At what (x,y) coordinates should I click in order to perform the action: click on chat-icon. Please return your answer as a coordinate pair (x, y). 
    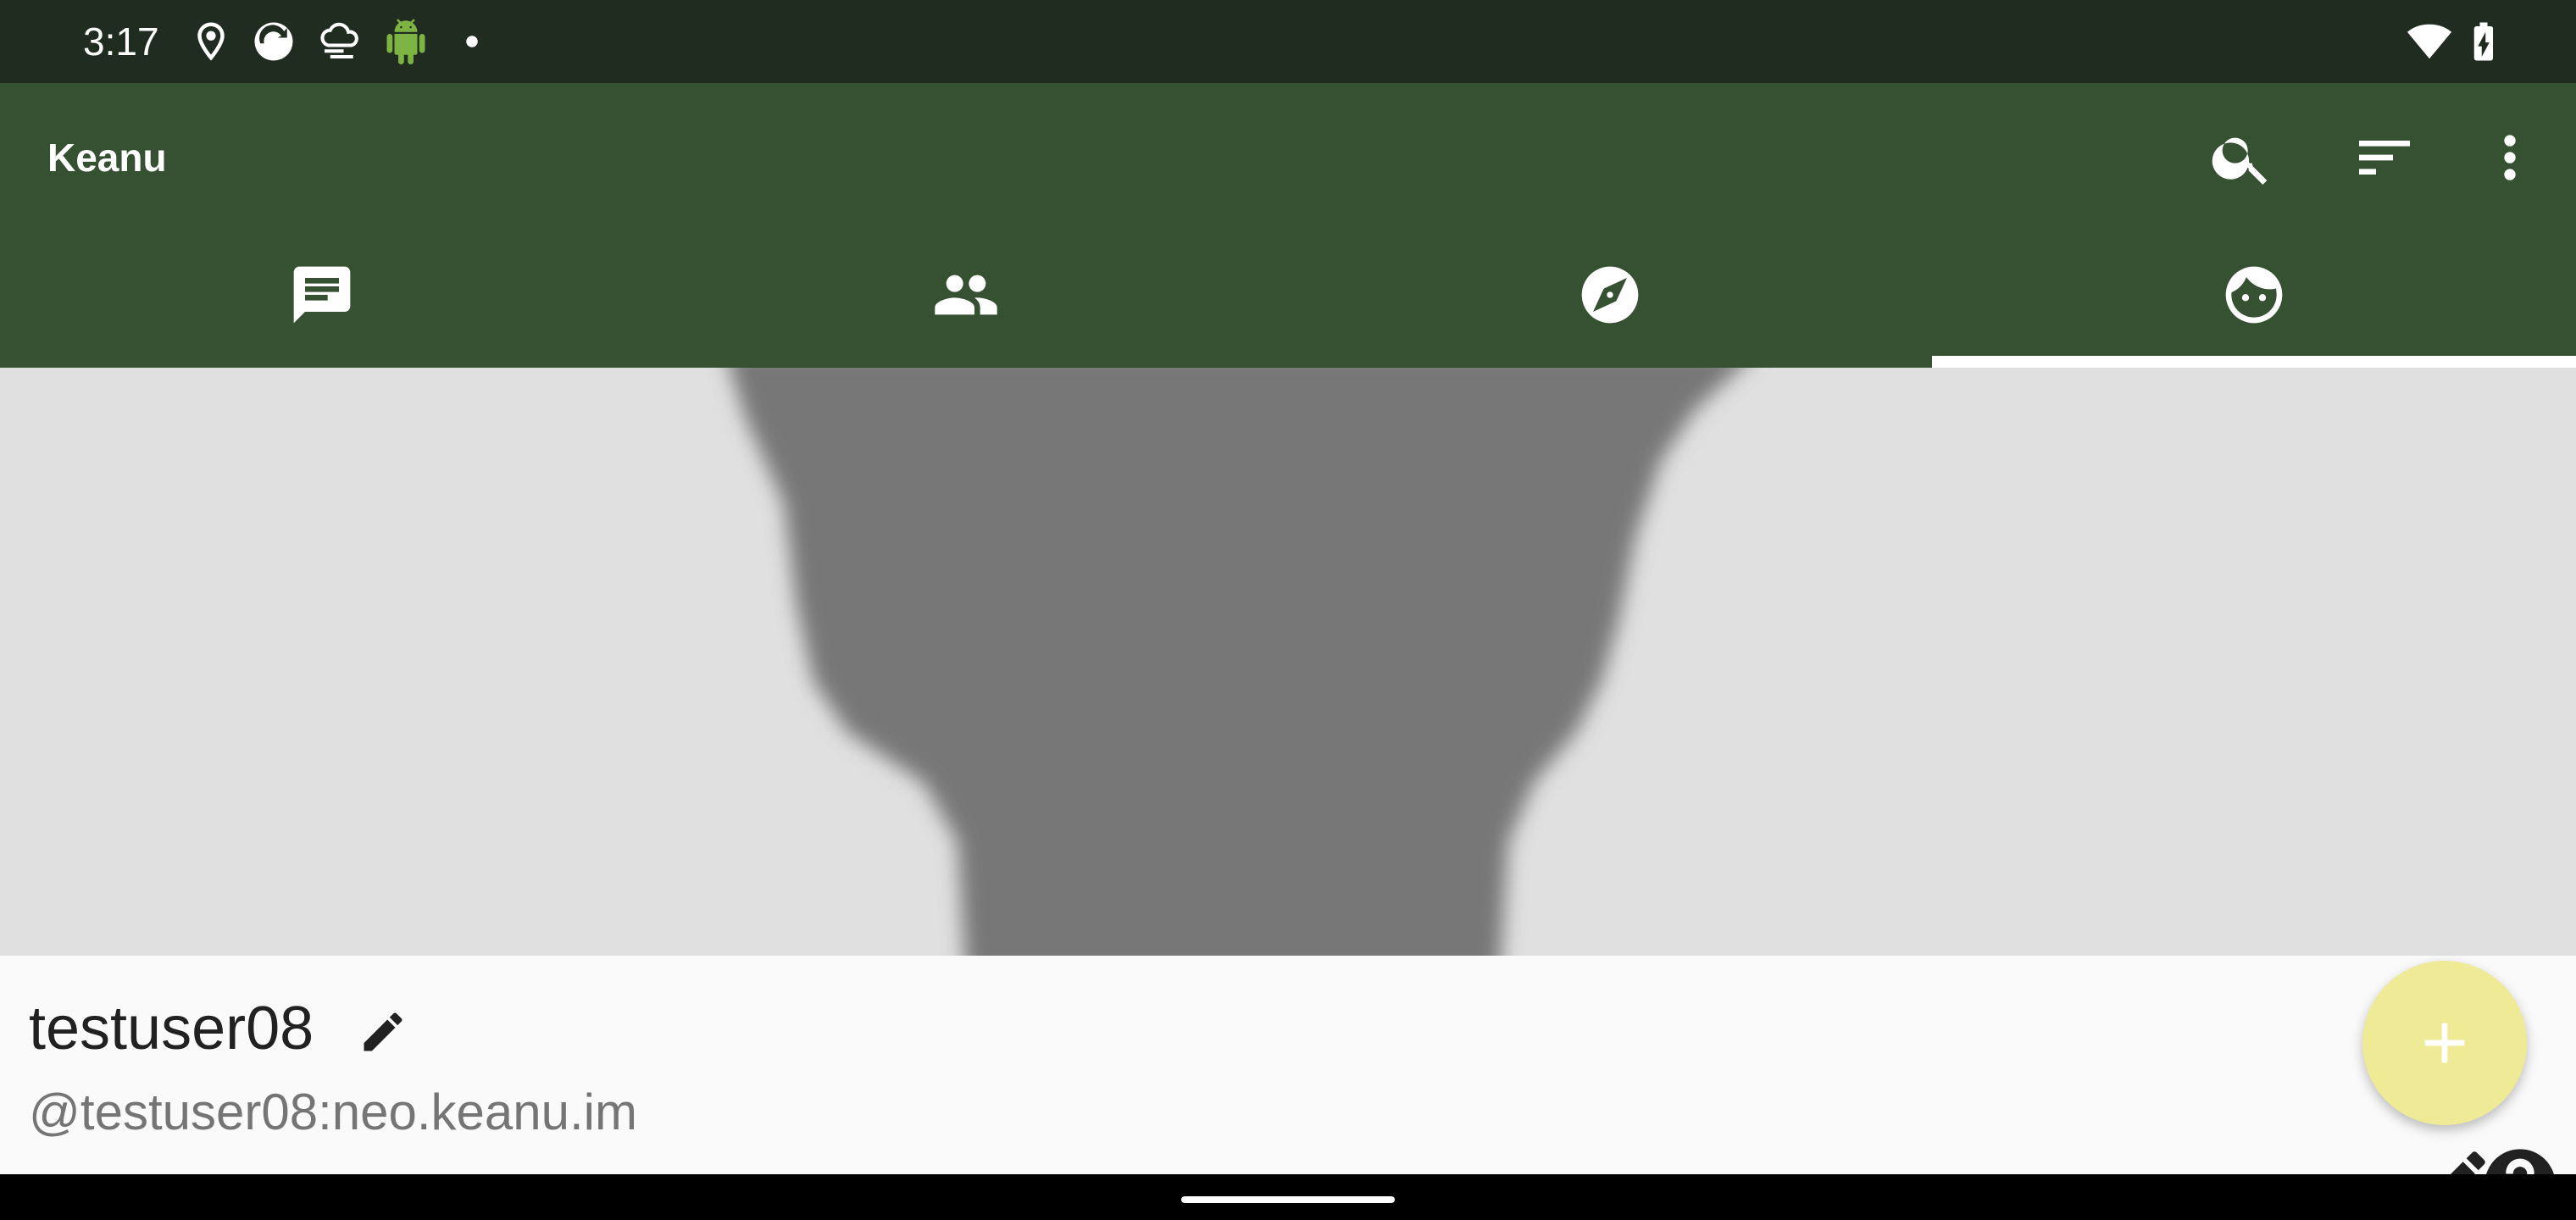
    Looking at the image, I should click on (322, 295).